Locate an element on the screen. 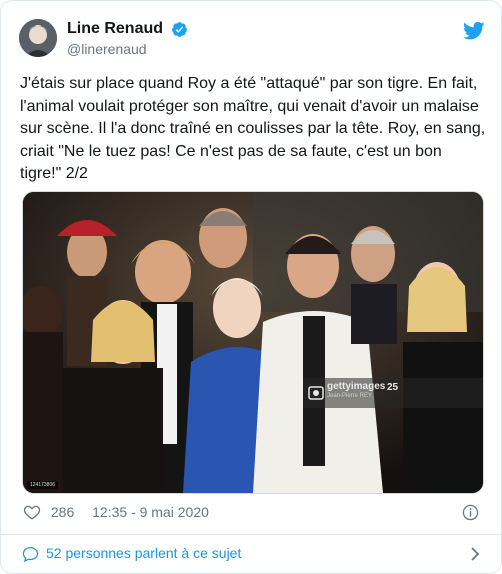 This screenshot has width=502, height=574. display-name: Line Renaud is located at coordinates (115, 29).